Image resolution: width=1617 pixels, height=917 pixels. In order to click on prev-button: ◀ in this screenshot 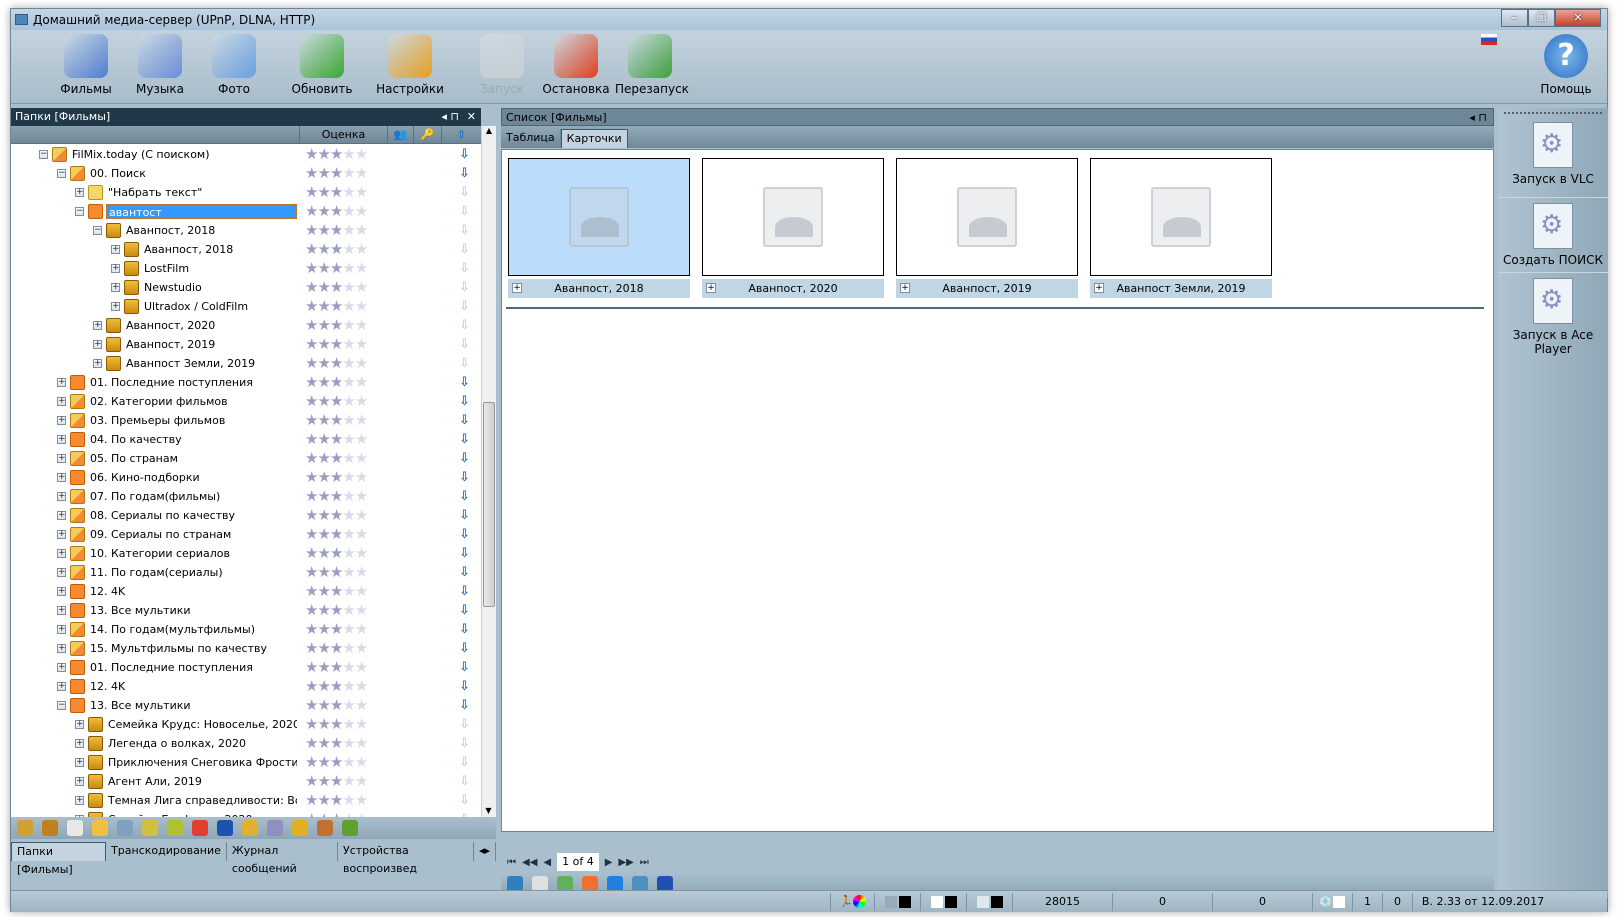, I will do `click(547, 862)`.